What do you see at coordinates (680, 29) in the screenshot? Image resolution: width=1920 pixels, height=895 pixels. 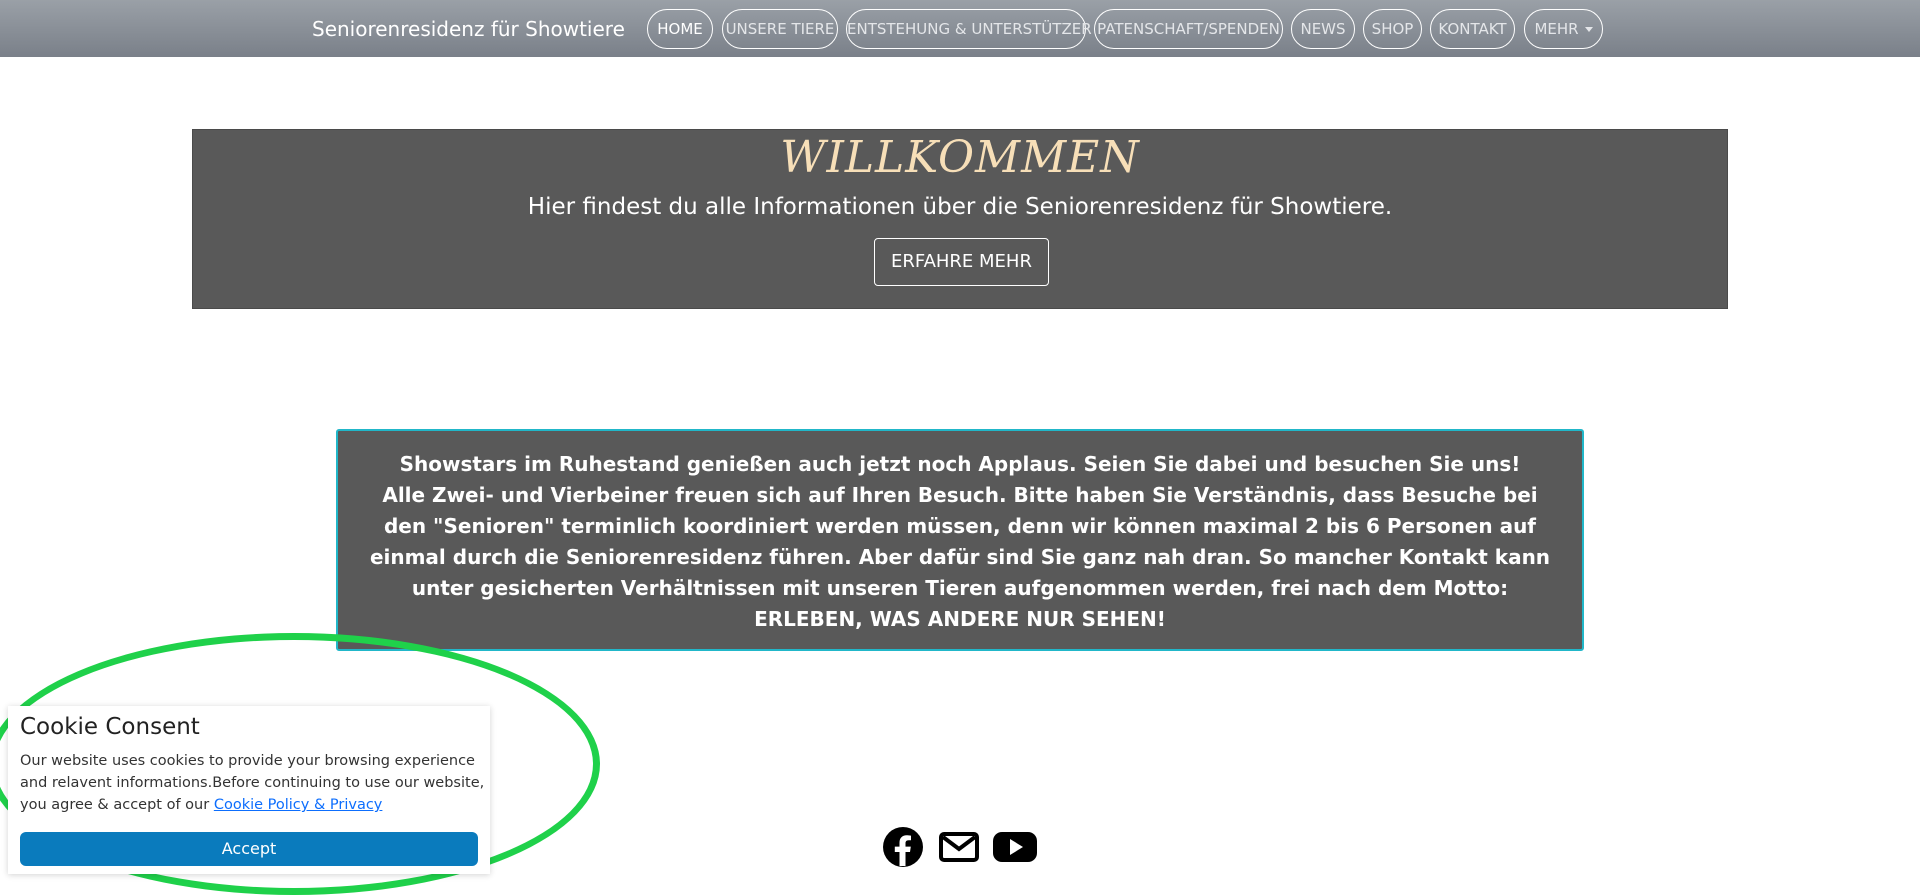 I see `nav-item-home: HOME` at bounding box center [680, 29].